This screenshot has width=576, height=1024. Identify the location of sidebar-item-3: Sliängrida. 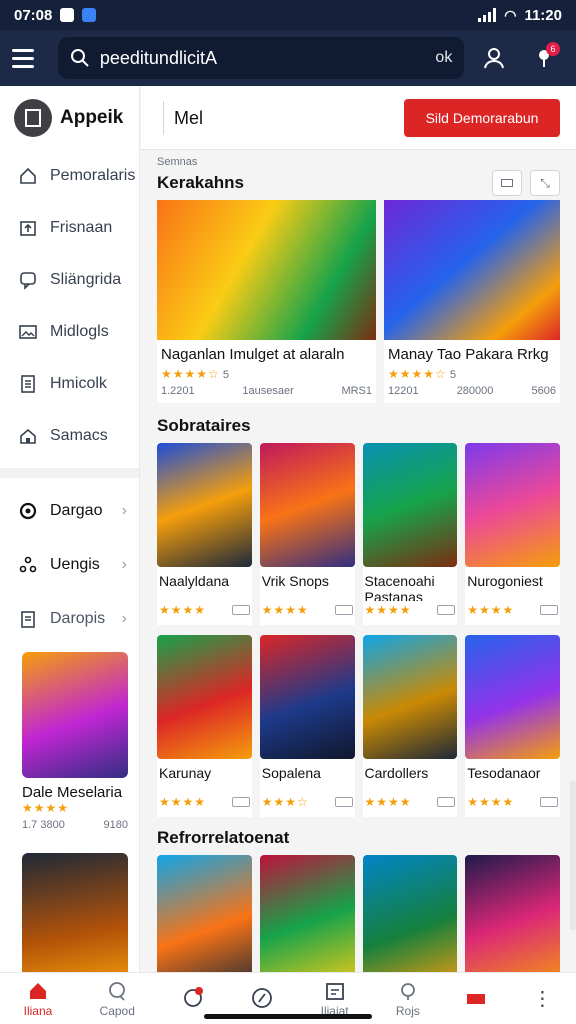
(69, 280).